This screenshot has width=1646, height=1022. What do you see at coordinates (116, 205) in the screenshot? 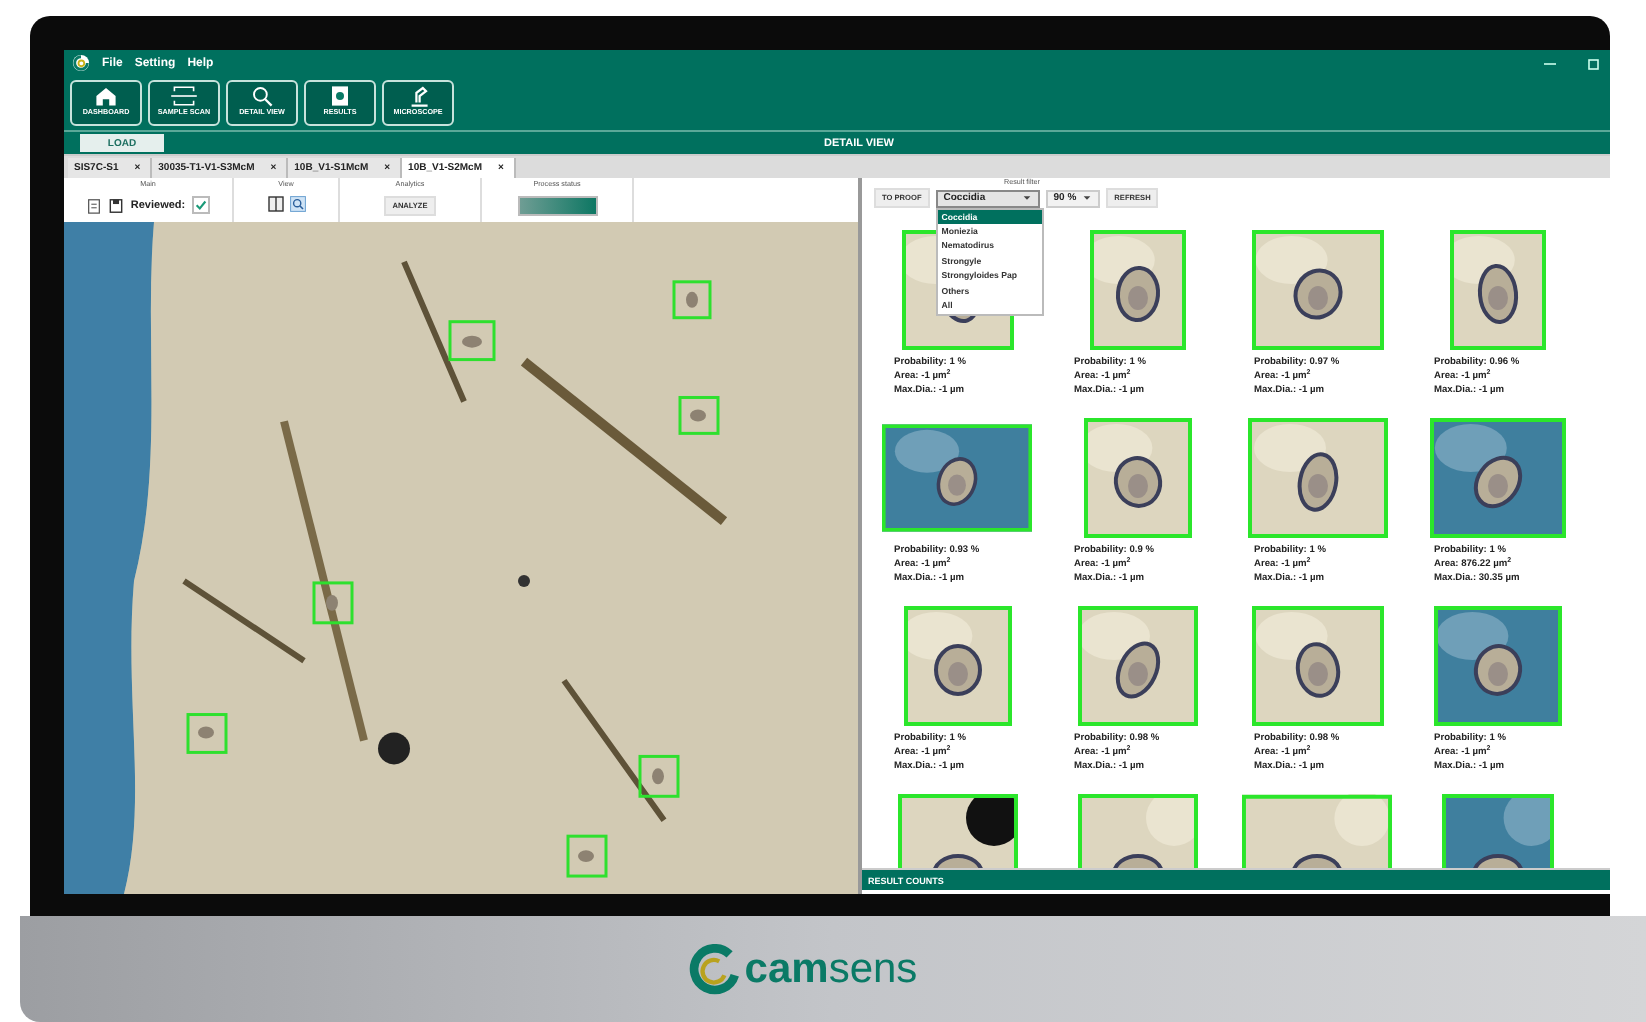
I see `save-icon` at bounding box center [116, 205].